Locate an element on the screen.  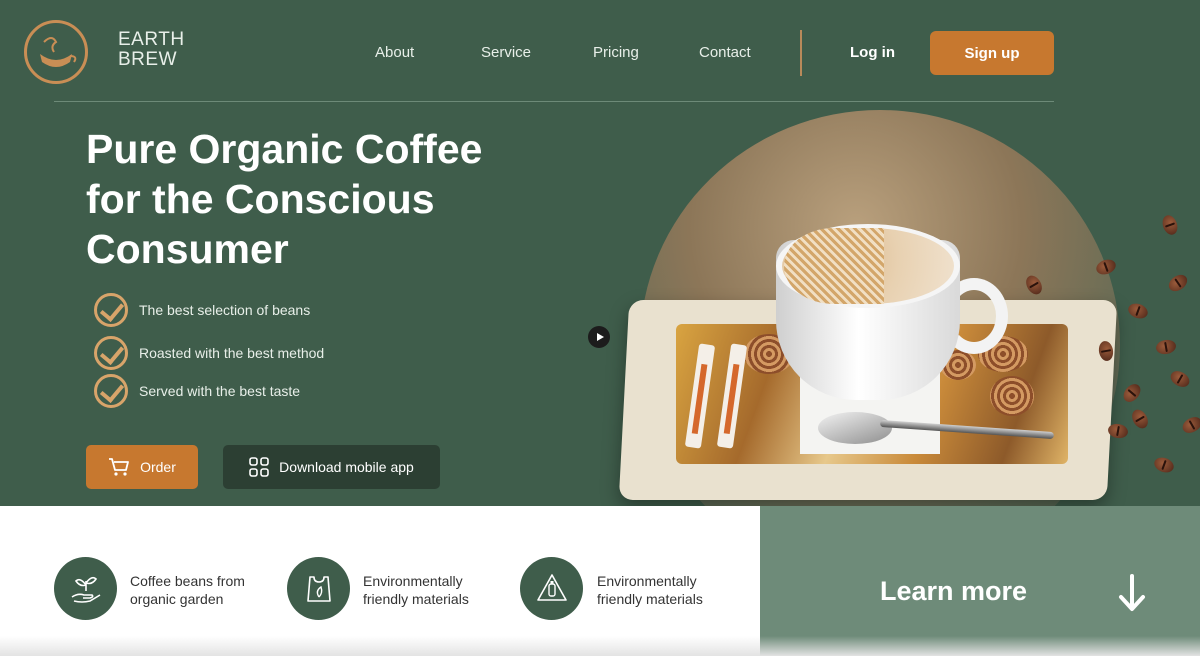
login-link: Log in is located at coordinates (872, 52).